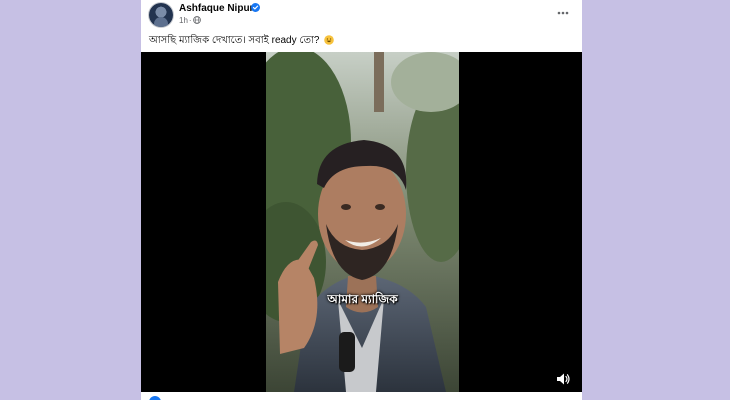 This screenshot has height=400, width=730. I want to click on post-caption: আসছি ম্যাজিক দেখাতে। সবাই ready তো?, so click(242, 41).